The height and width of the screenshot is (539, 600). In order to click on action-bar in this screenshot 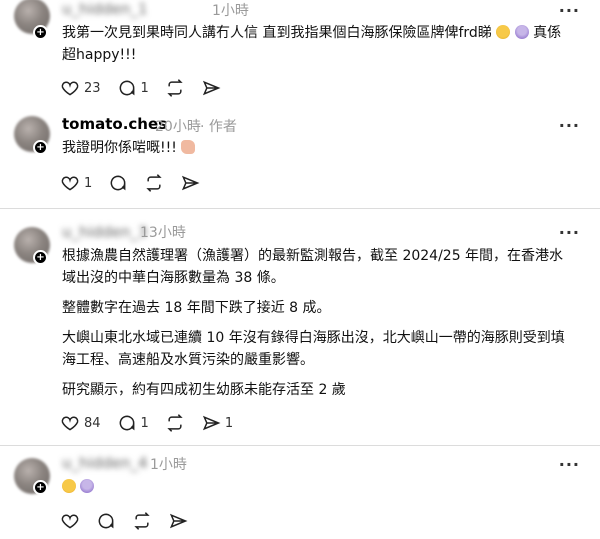, I will do `click(132, 521)`.